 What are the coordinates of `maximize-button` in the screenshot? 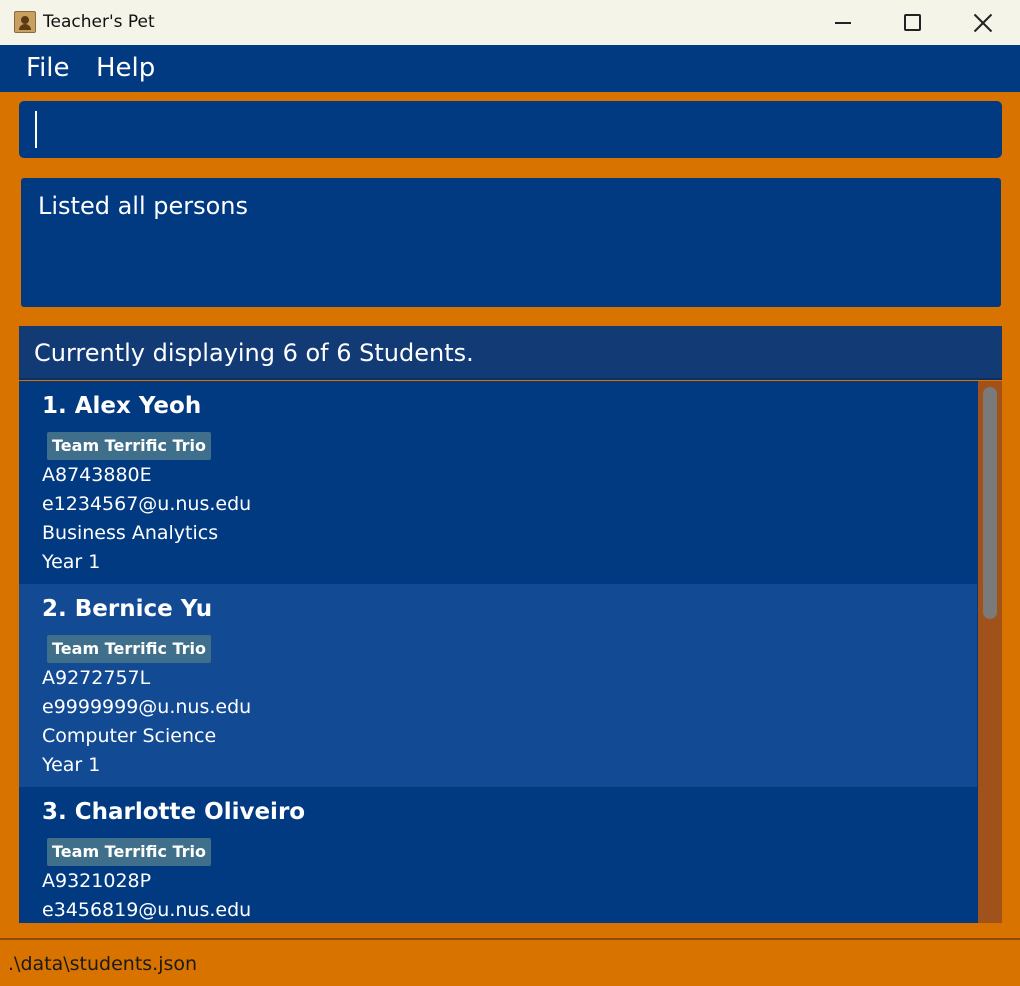 It's located at (912, 22).